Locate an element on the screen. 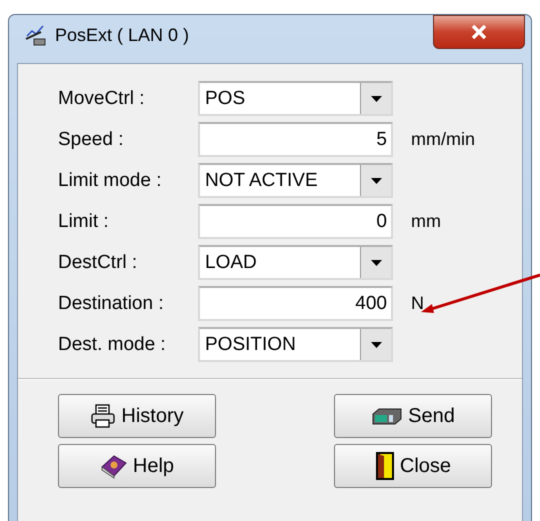 The image size is (540, 521). help-button: Help is located at coordinates (137, 466).